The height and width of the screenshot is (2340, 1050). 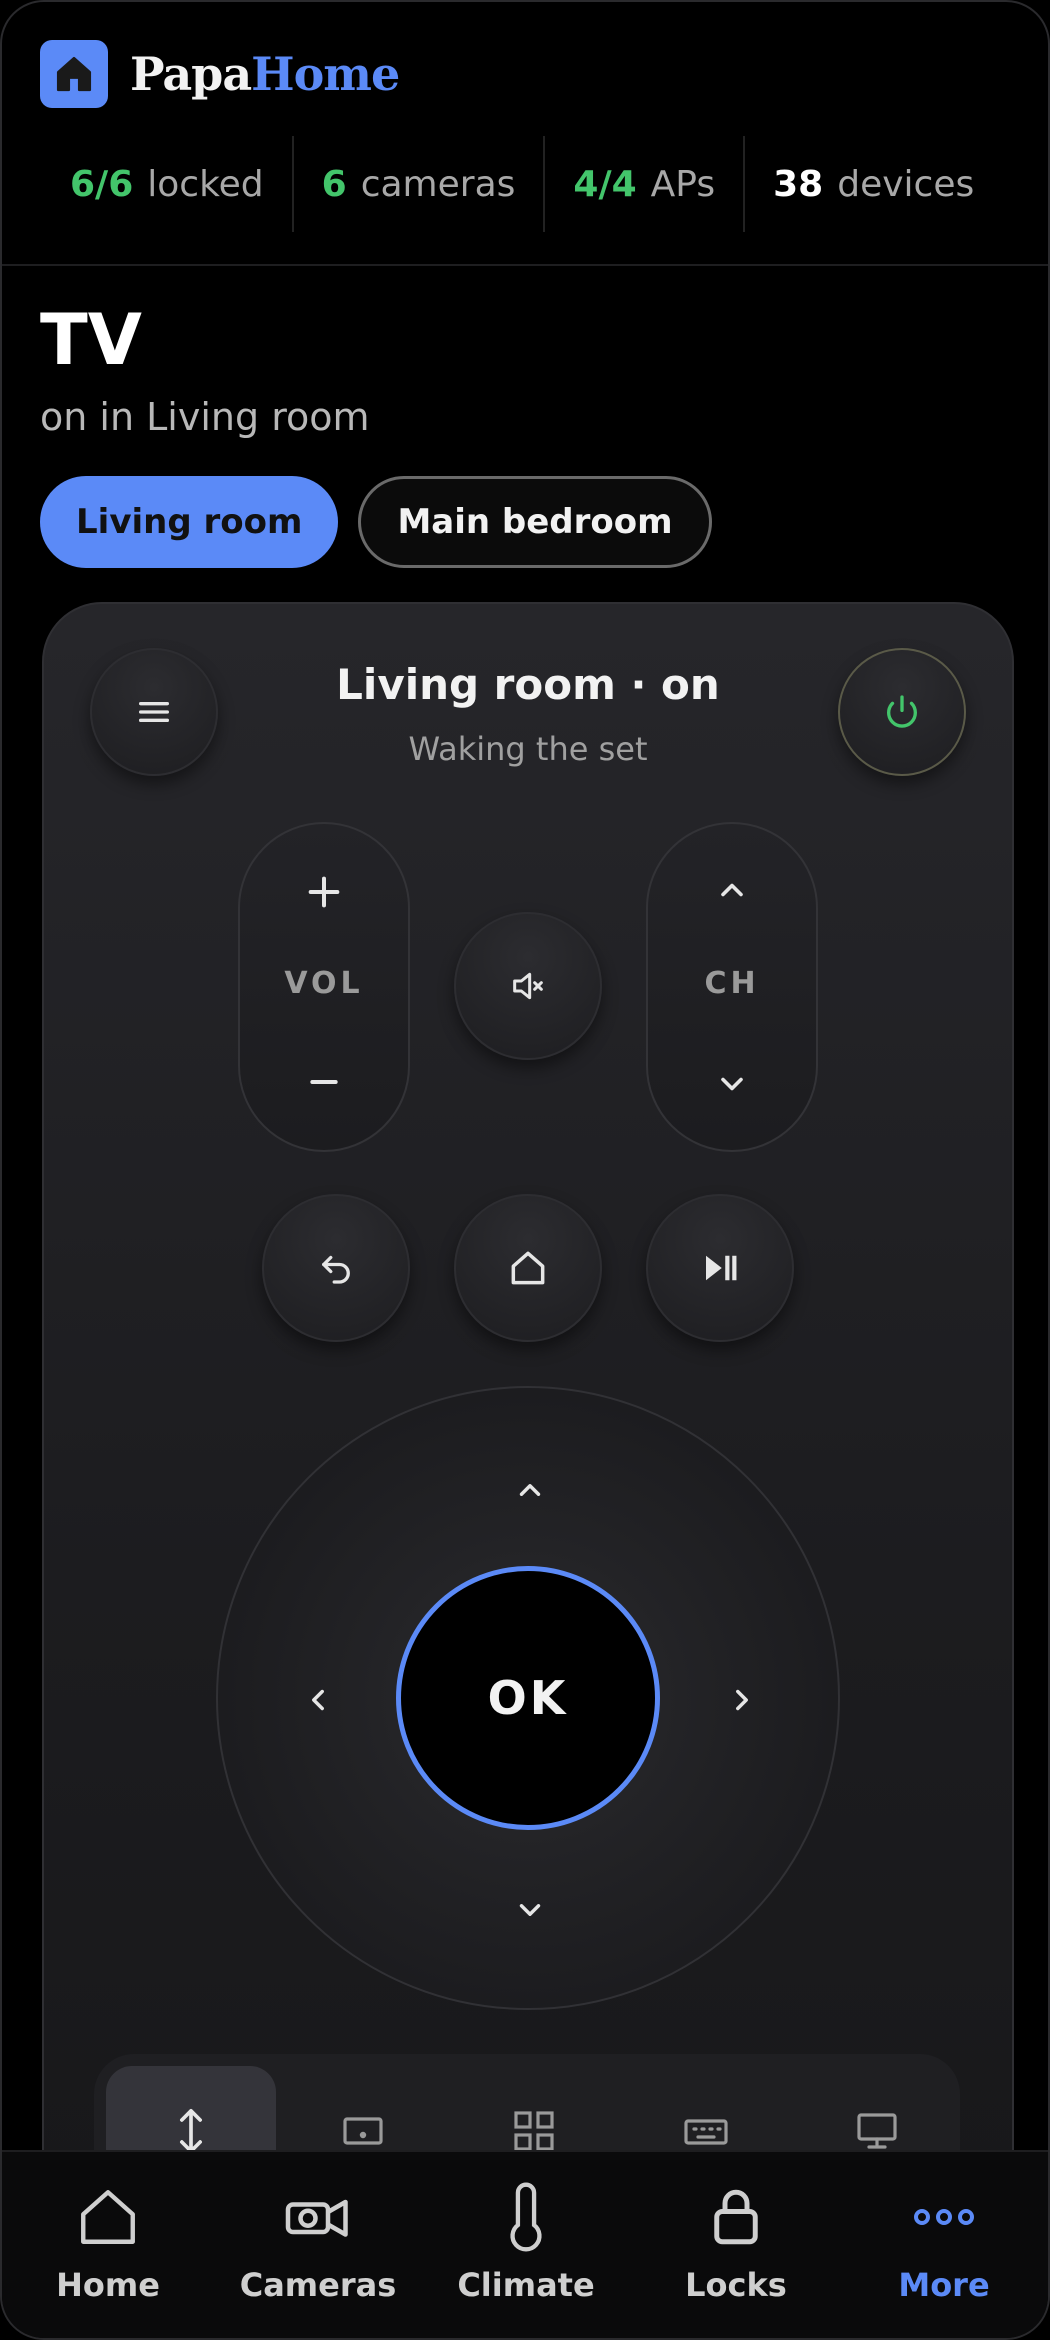 I want to click on nav-climate: Climate, so click(x=526, y=2243).